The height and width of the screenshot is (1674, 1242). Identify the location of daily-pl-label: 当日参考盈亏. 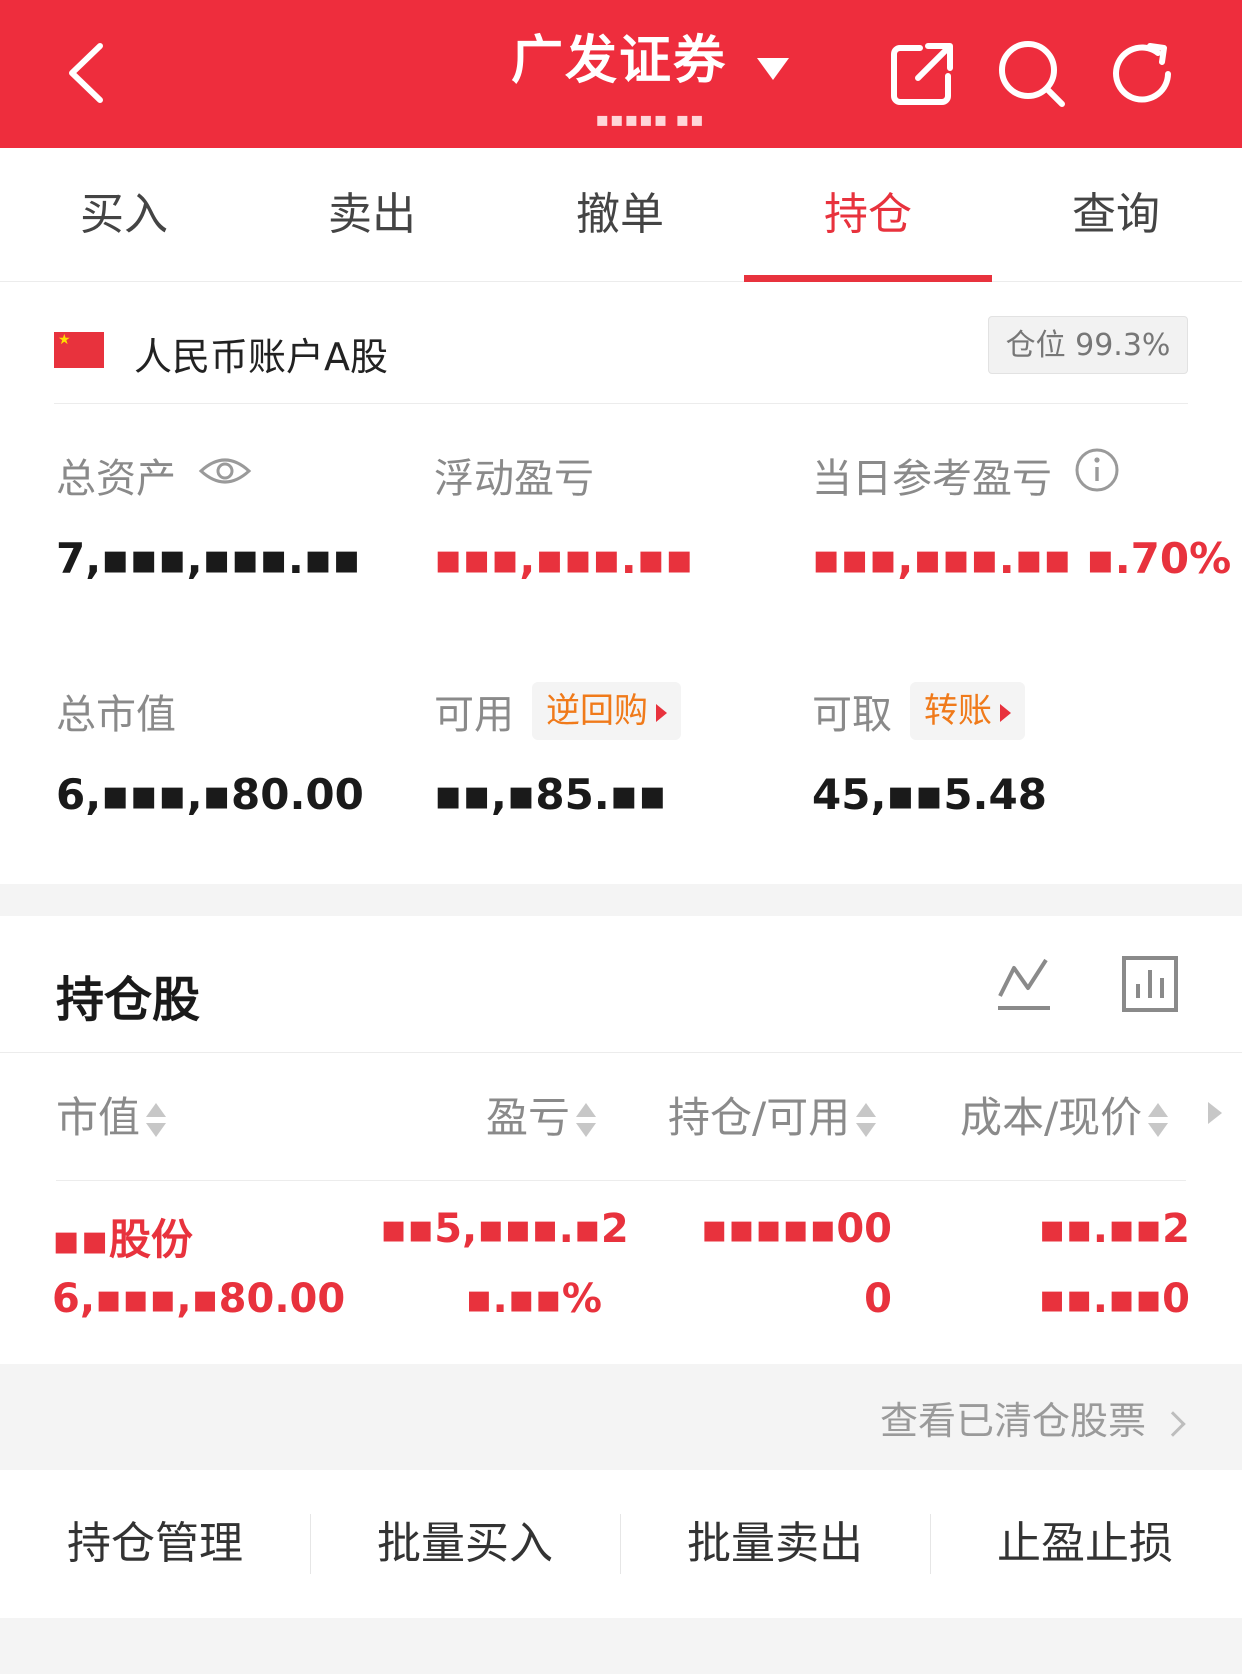
(1021, 475).